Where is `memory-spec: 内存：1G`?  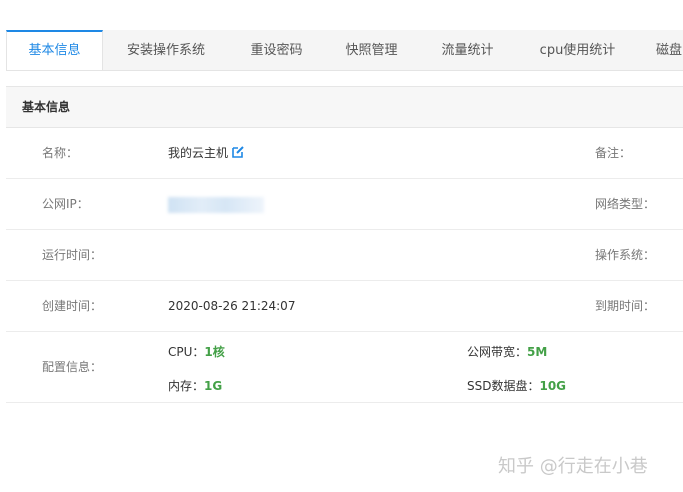
memory-spec: 内存：1G is located at coordinates (195, 385).